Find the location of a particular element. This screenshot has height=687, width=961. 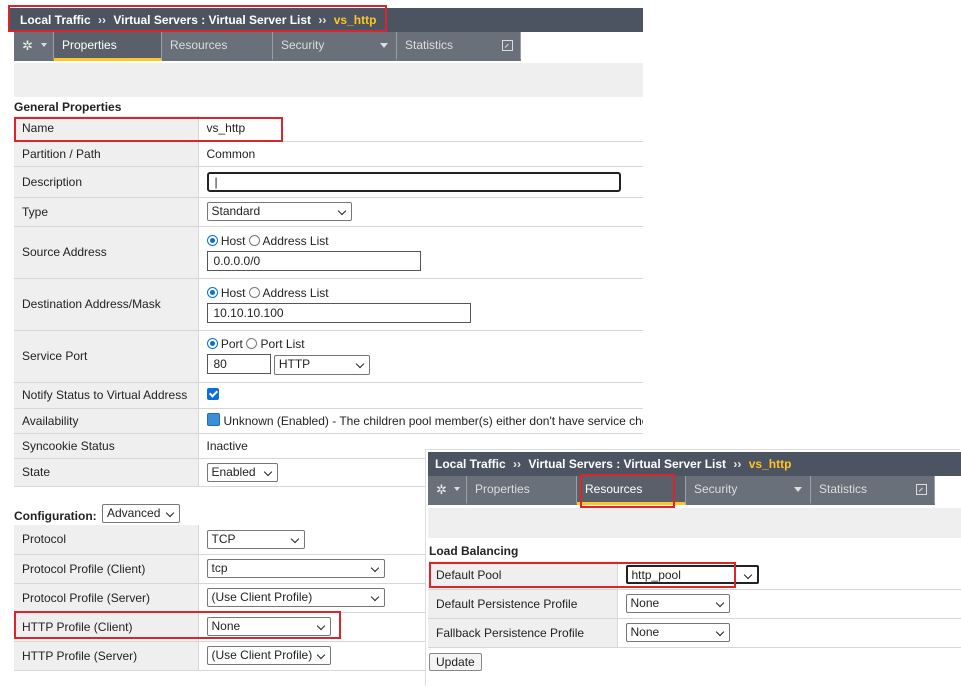

default-pool-label: Default Pool is located at coordinates (523, 575).